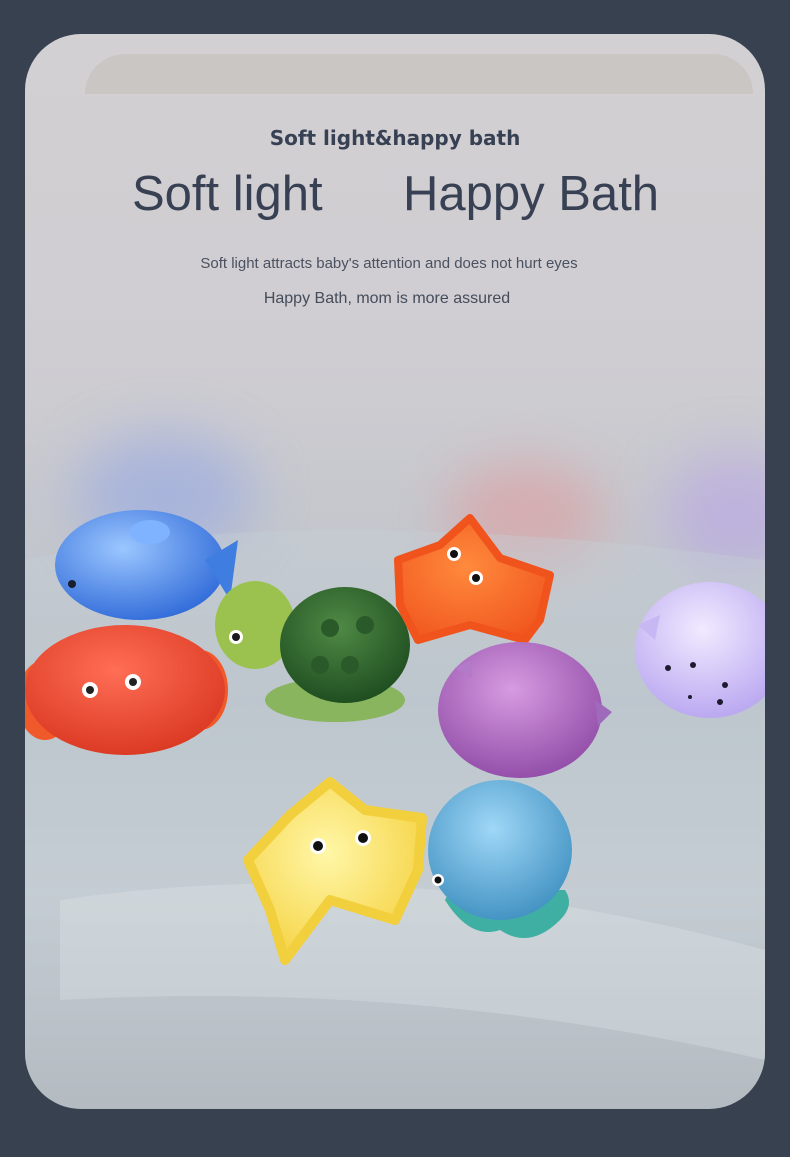 This screenshot has width=790, height=1157. What do you see at coordinates (227, 194) in the screenshot?
I see `title-soft-light: Soft light` at bounding box center [227, 194].